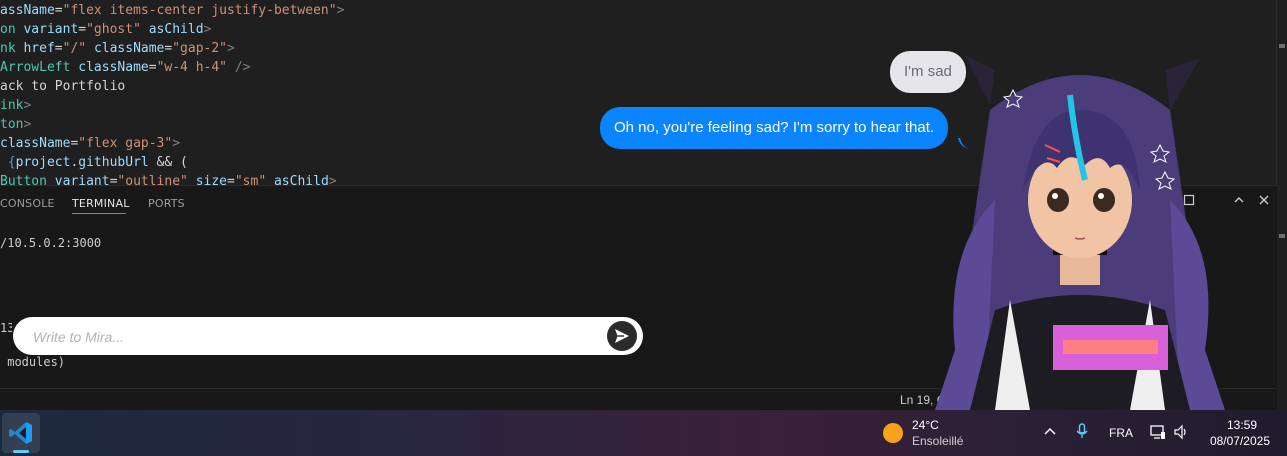  I want to click on chat-input-bar, so click(328, 337).